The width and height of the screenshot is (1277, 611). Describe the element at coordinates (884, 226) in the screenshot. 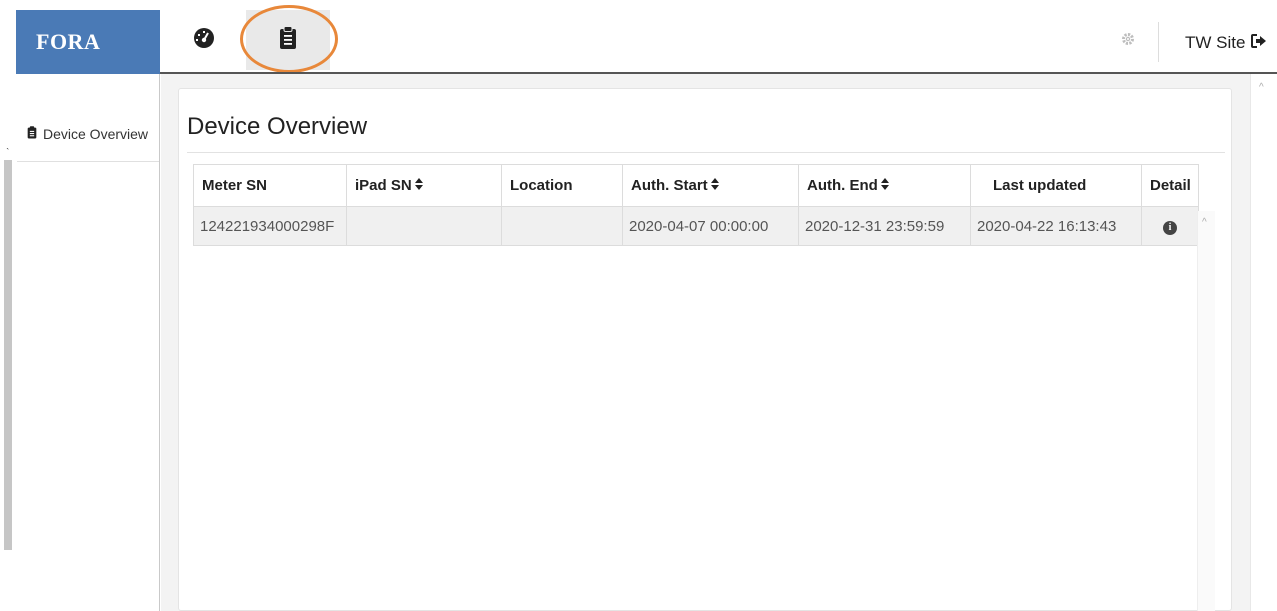

I see `cell-auth-end: 2020-12-31 23:59:59` at that location.